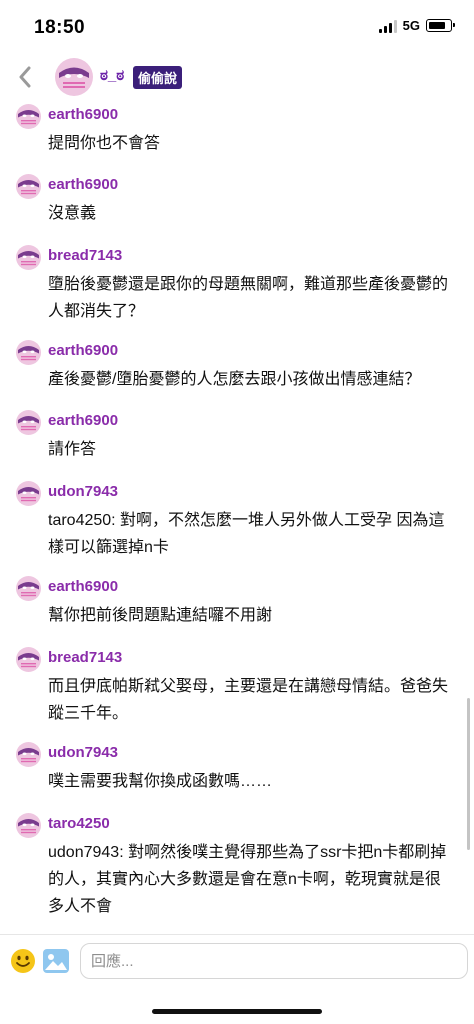  What do you see at coordinates (248, 700) in the screenshot?
I see `message-text: 而且伊底帕斯弒父娶母，主要還是在講戀母情結。爸爸失蹤三千年。` at bounding box center [248, 700].